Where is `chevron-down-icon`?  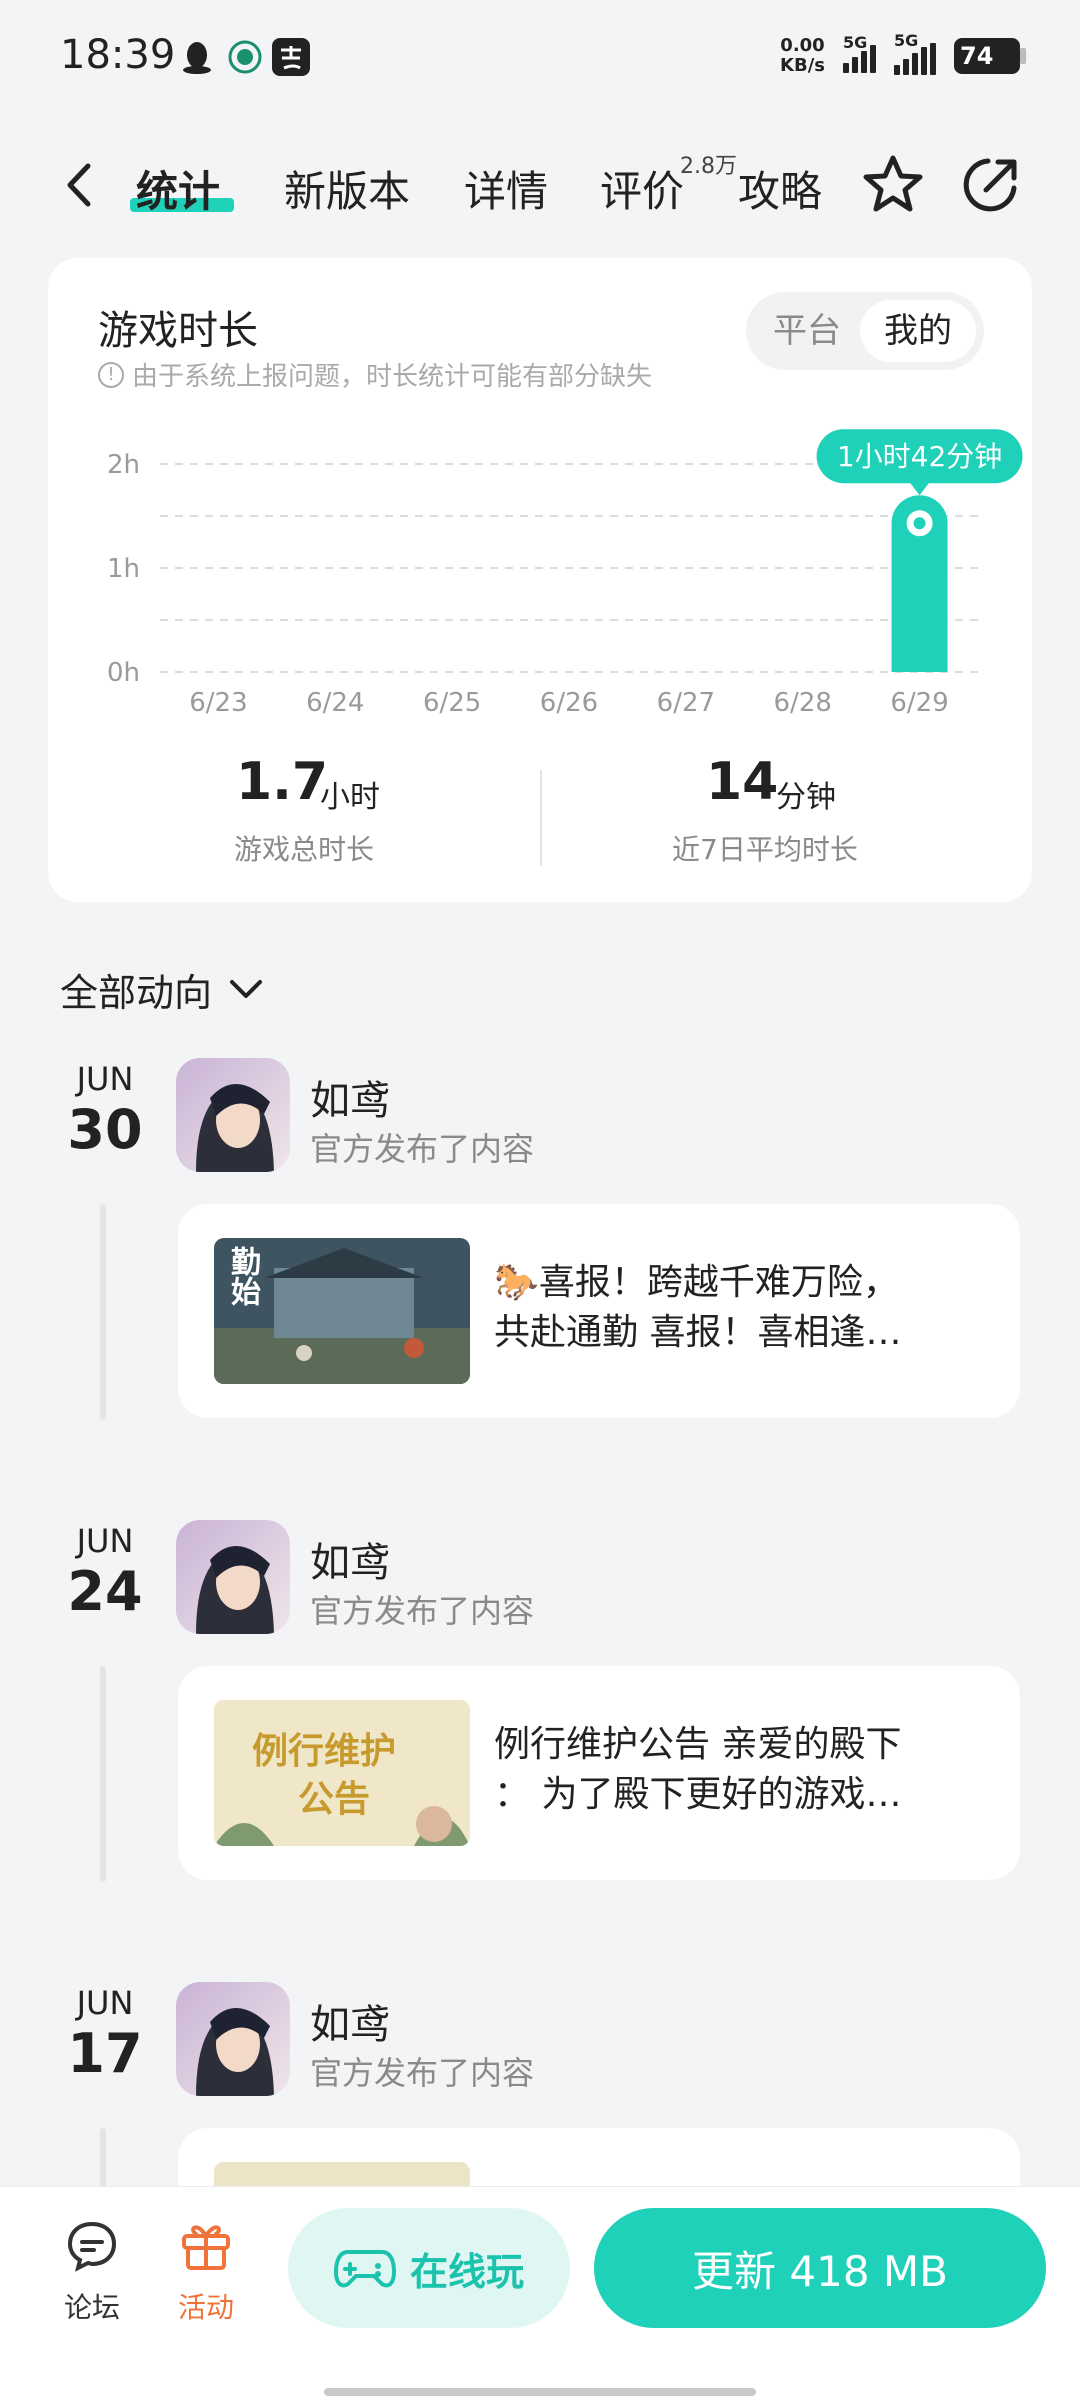
chevron-down-icon is located at coordinates (246, 988).